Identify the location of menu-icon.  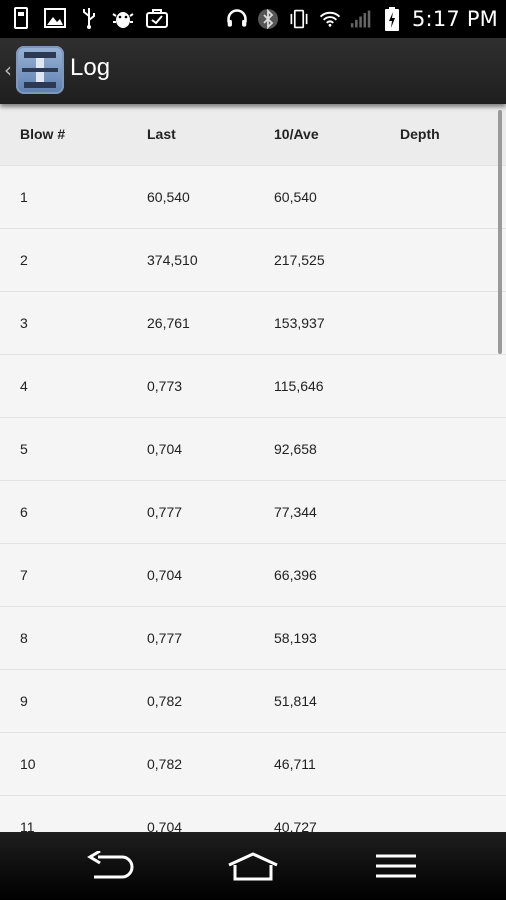
(396, 866).